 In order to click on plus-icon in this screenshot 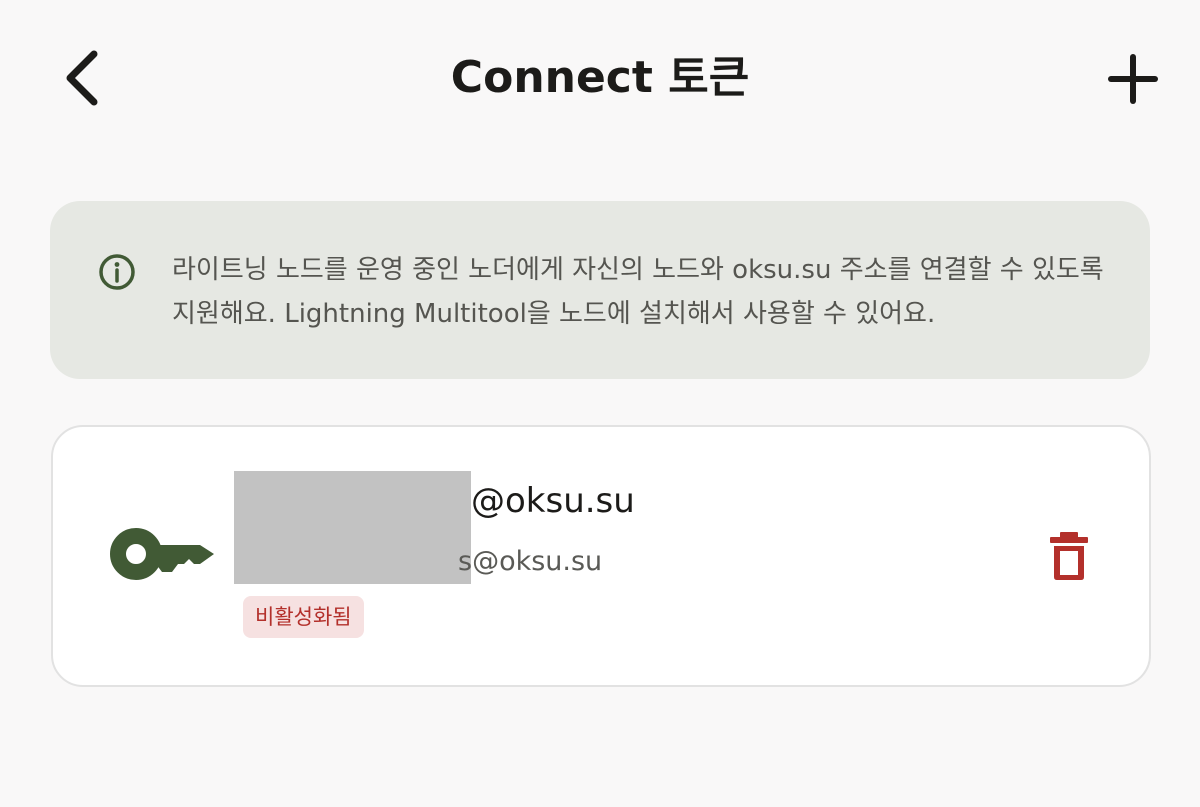, I will do `click(1133, 79)`.